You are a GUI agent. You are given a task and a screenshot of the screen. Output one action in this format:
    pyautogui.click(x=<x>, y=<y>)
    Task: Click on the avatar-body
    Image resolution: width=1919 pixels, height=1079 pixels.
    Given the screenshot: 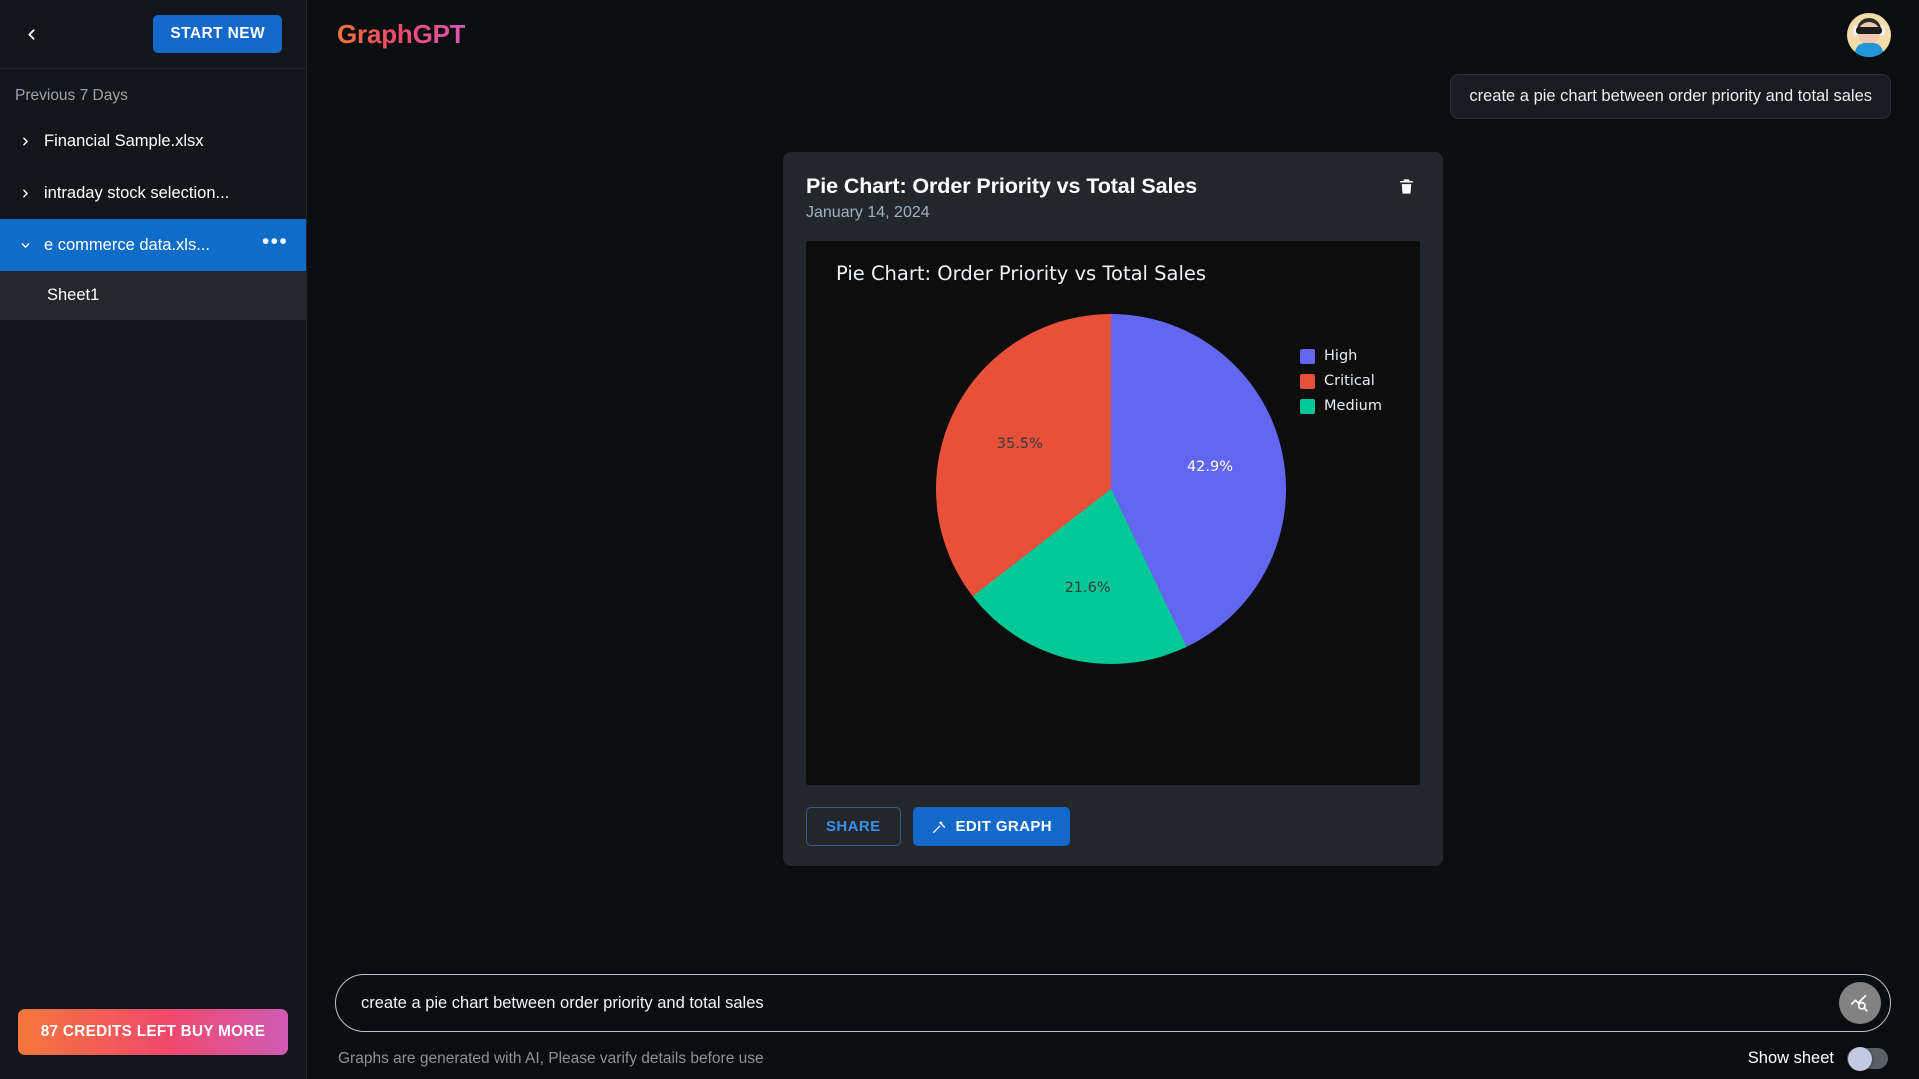 What is the action you would take?
    pyautogui.click(x=1869, y=49)
    